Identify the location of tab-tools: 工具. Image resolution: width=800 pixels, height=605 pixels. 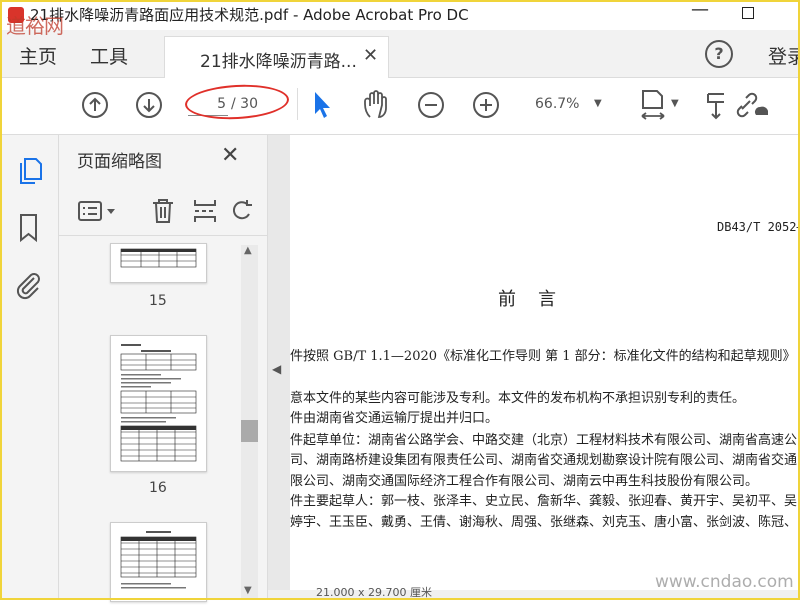
(109, 55).